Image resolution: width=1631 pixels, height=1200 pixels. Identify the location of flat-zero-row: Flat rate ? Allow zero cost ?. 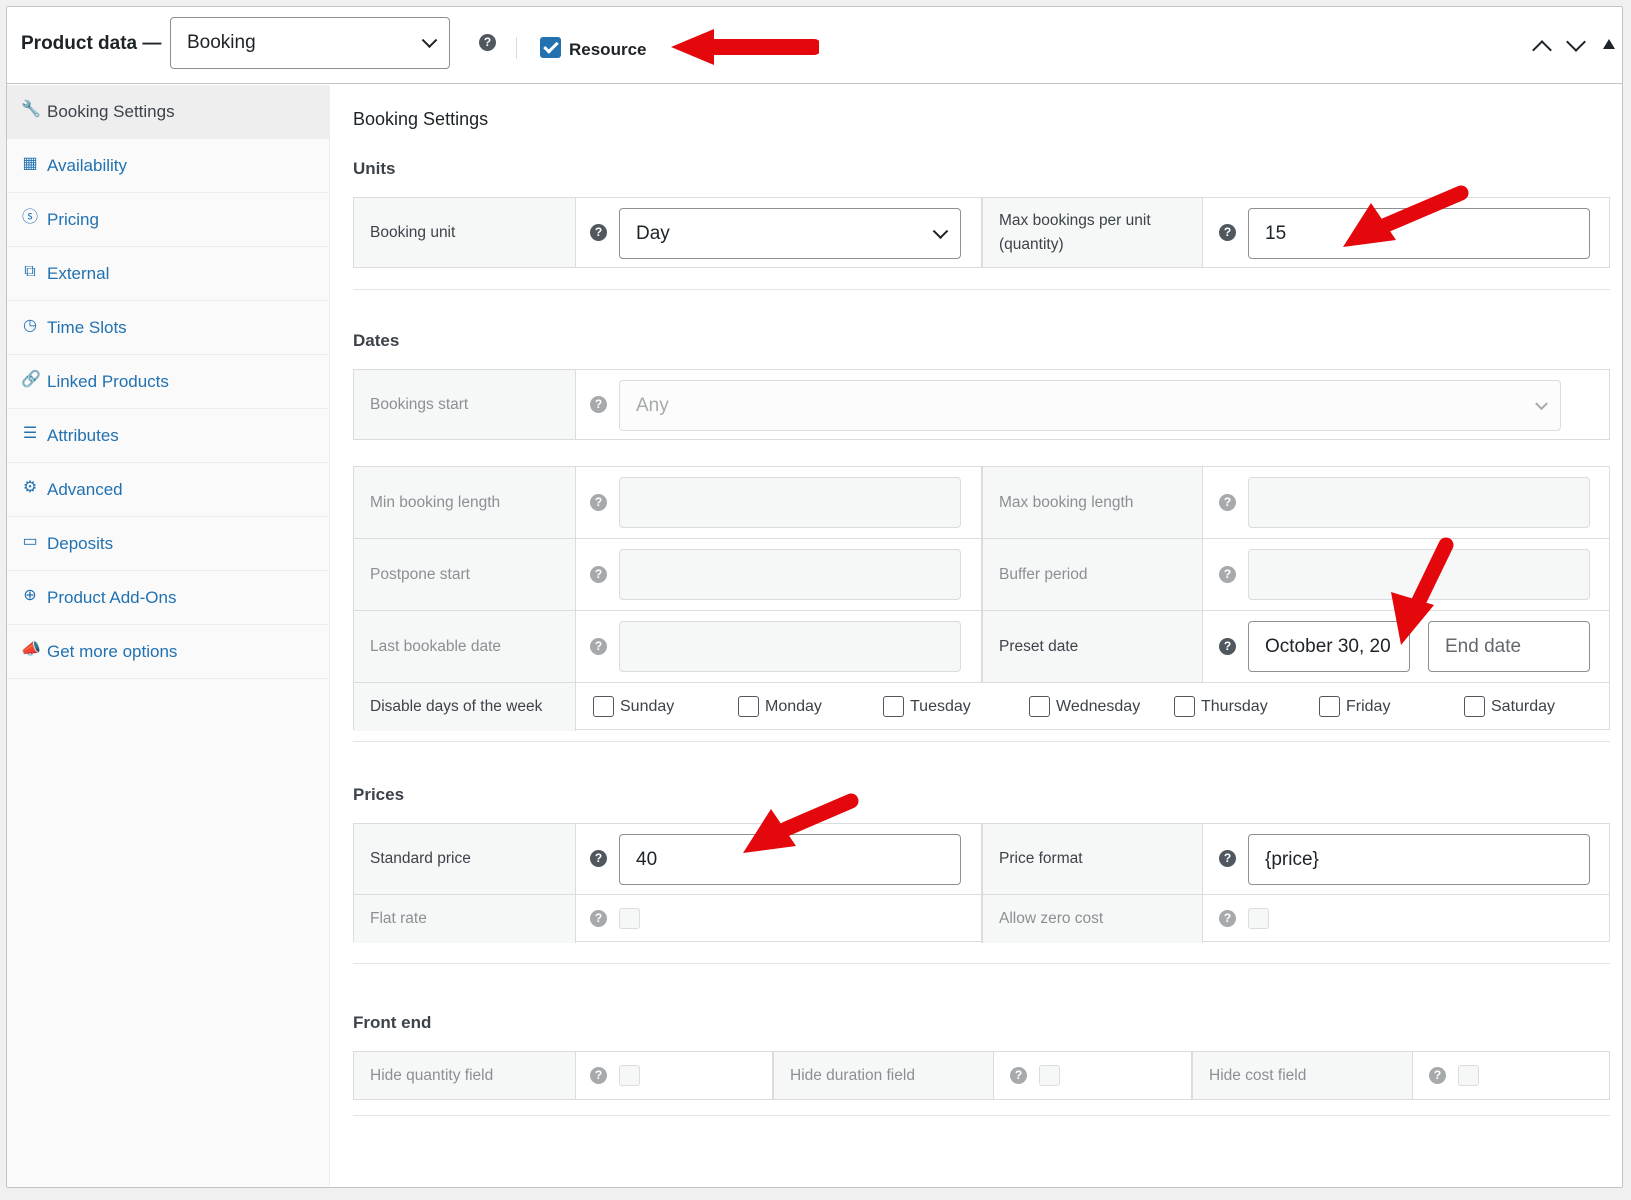
(981, 919).